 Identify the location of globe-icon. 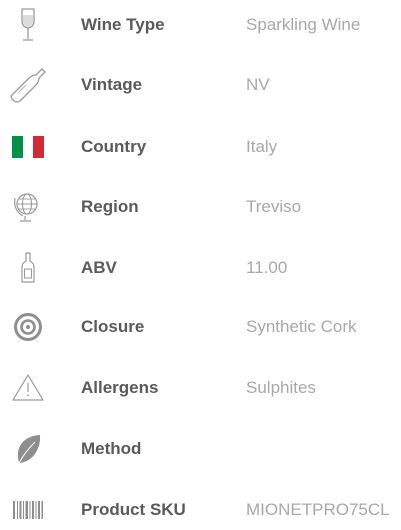
(28, 207).